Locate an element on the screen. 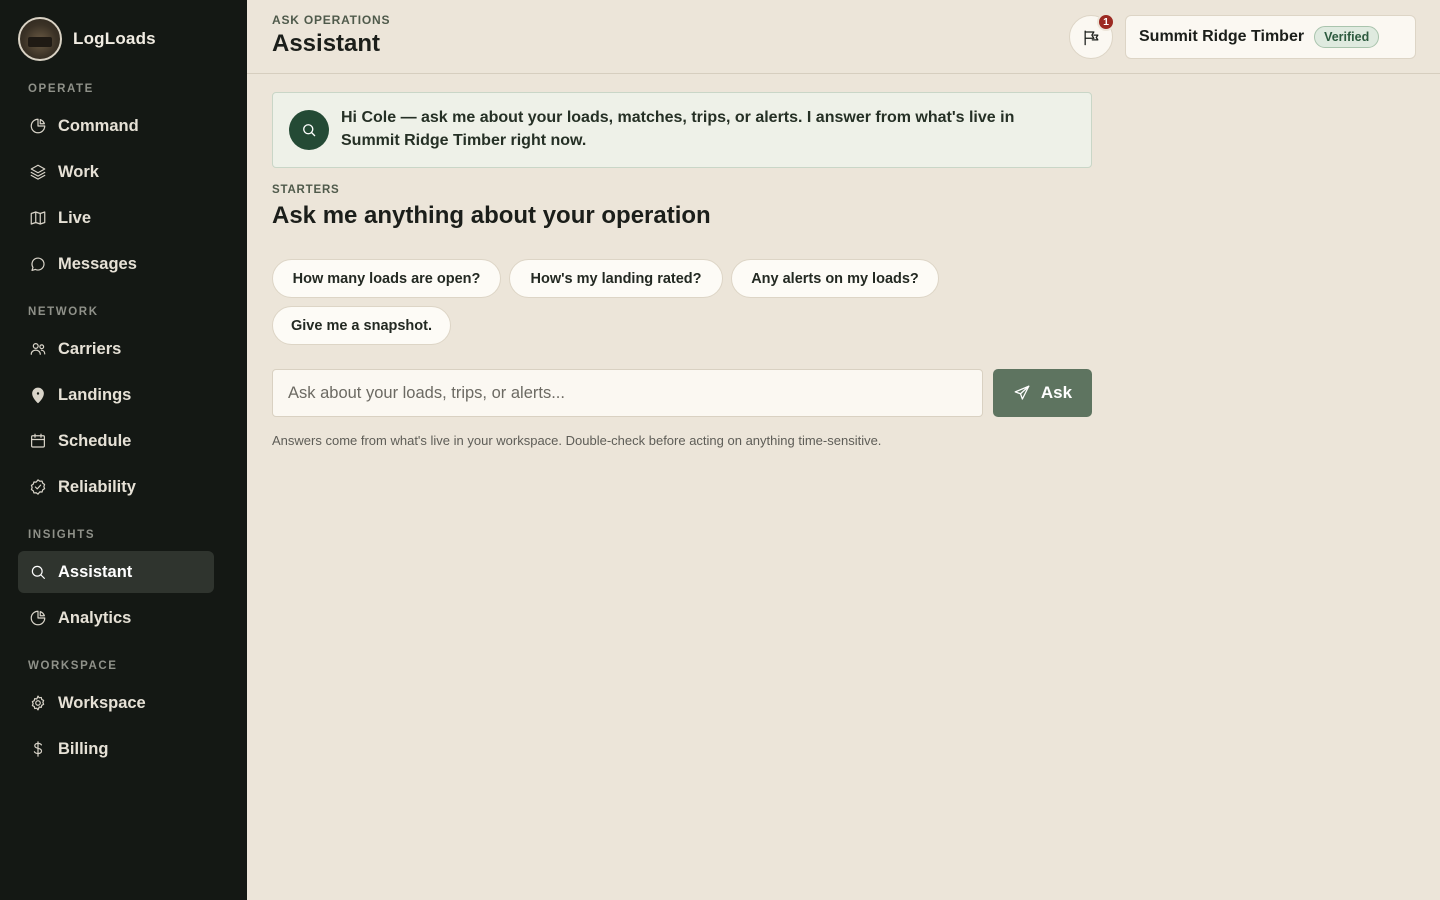 This screenshot has height=900, width=1440. sidebar-item-label: Assistant is located at coordinates (95, 571).